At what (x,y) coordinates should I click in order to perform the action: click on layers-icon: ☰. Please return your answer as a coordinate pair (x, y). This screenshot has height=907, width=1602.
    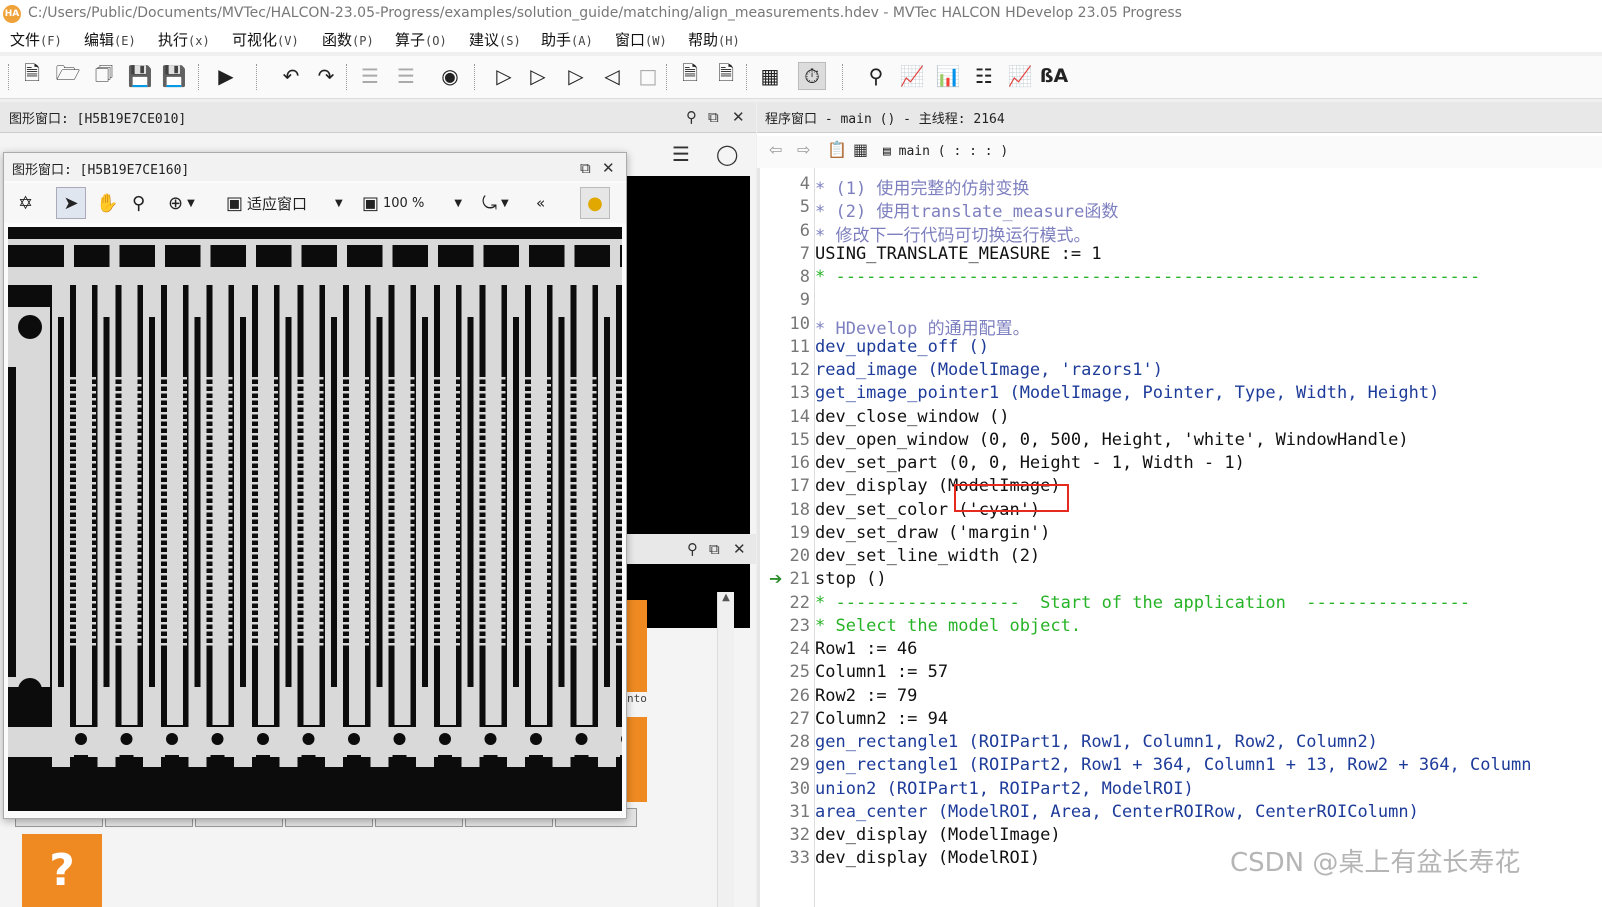
    Looking at the image, I should click on (681, 154).